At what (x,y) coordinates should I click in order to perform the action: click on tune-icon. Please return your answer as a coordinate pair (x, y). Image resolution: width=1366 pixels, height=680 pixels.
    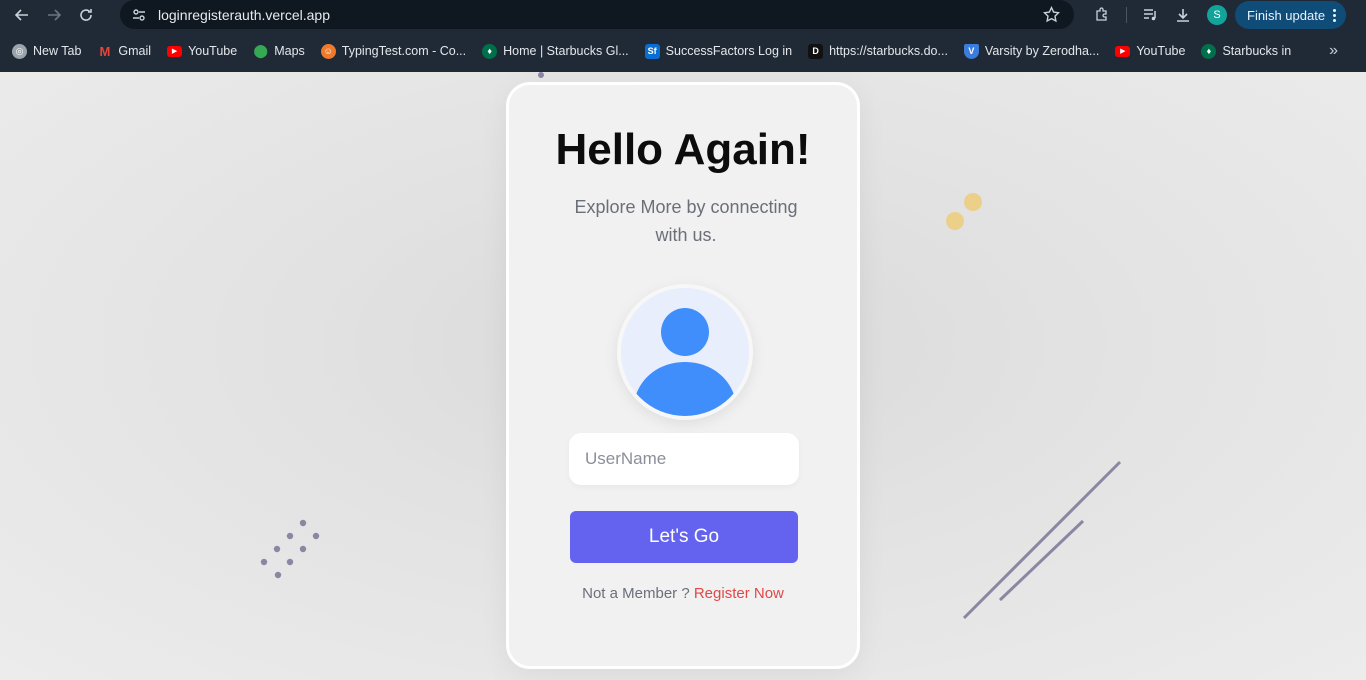
    Looking at the image, I should click on (139, 14).